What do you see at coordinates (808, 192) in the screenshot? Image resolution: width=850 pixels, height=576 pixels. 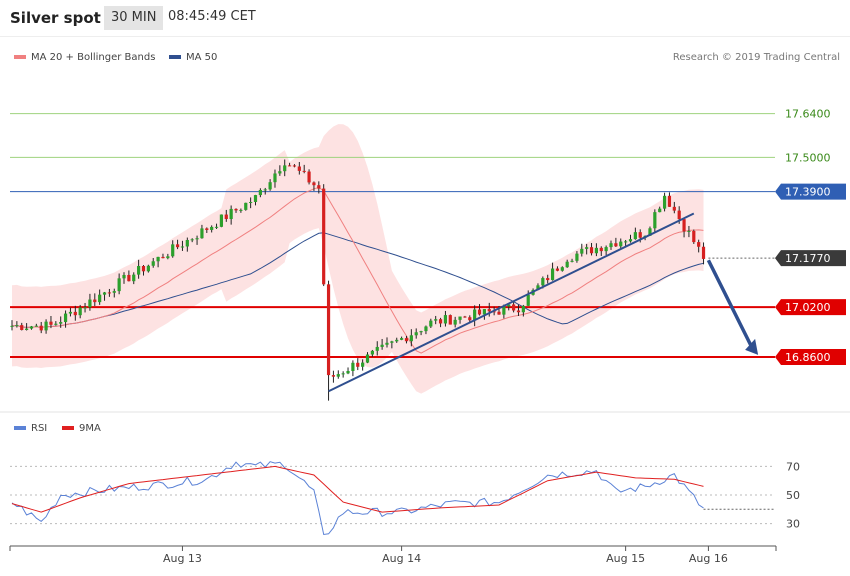 I see `level-label-2: 17.3900` at bounding box center [808, 192].